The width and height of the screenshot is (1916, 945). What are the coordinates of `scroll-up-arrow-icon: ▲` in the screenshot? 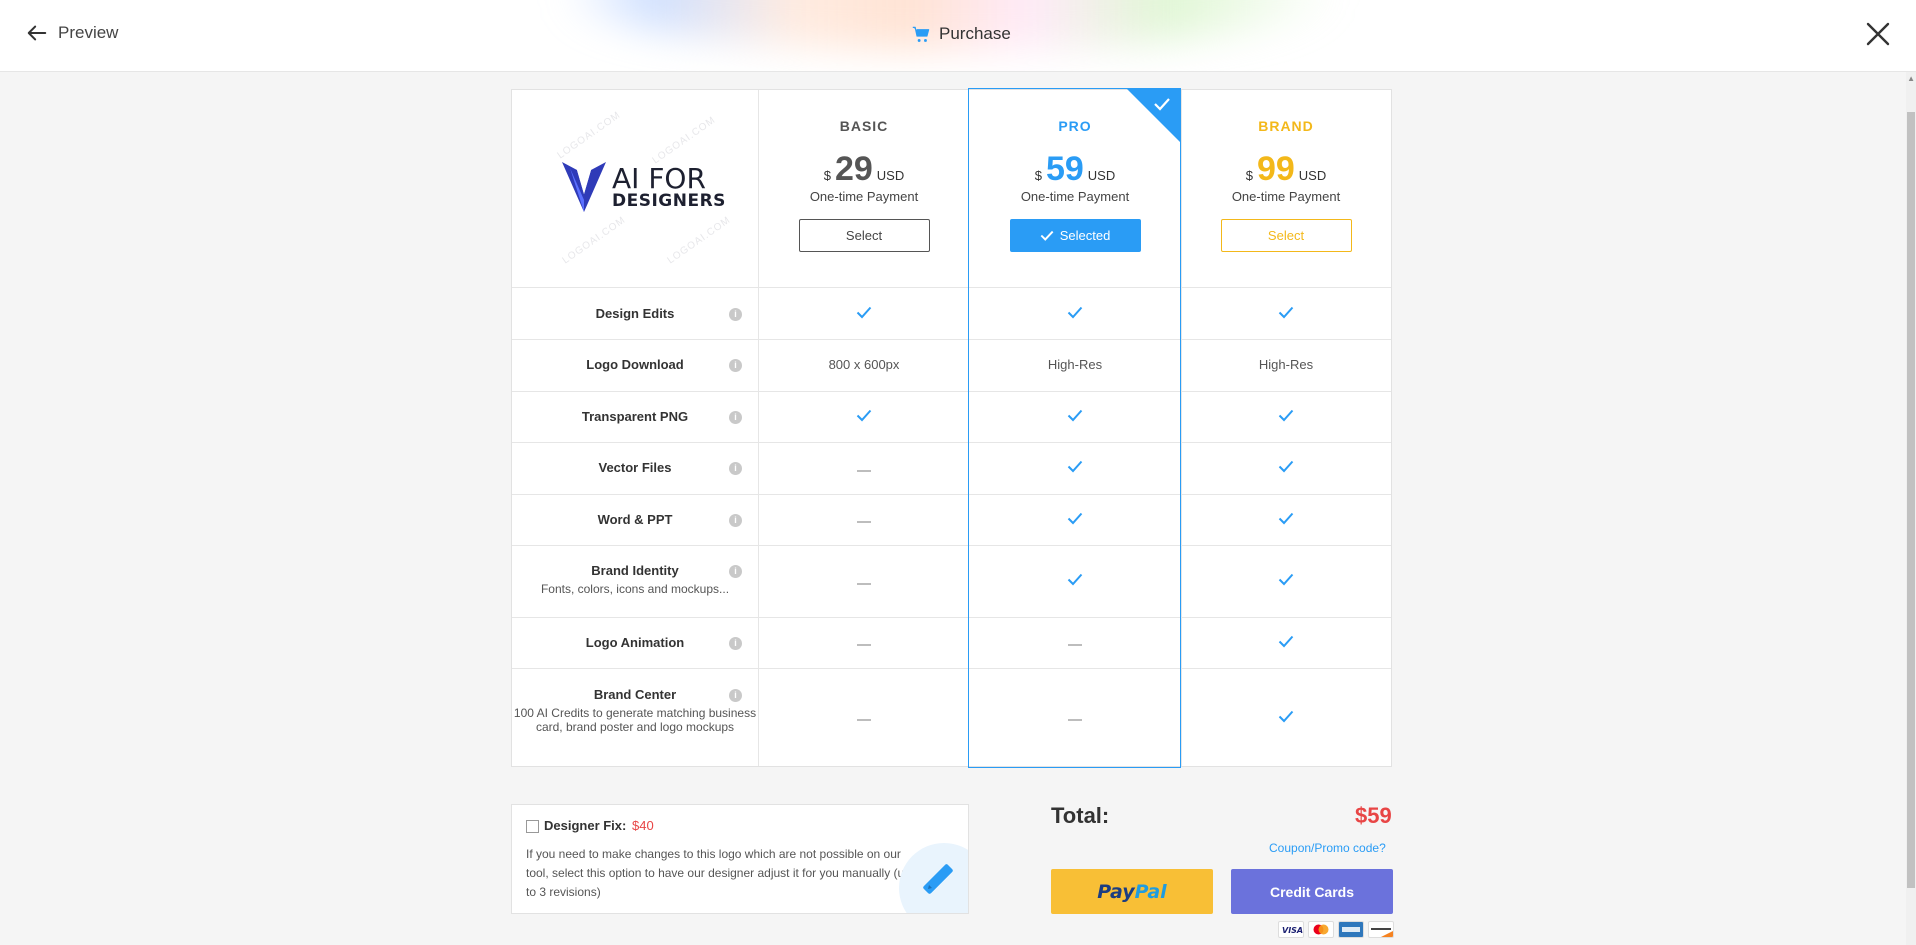 It's located at (1911, 78).